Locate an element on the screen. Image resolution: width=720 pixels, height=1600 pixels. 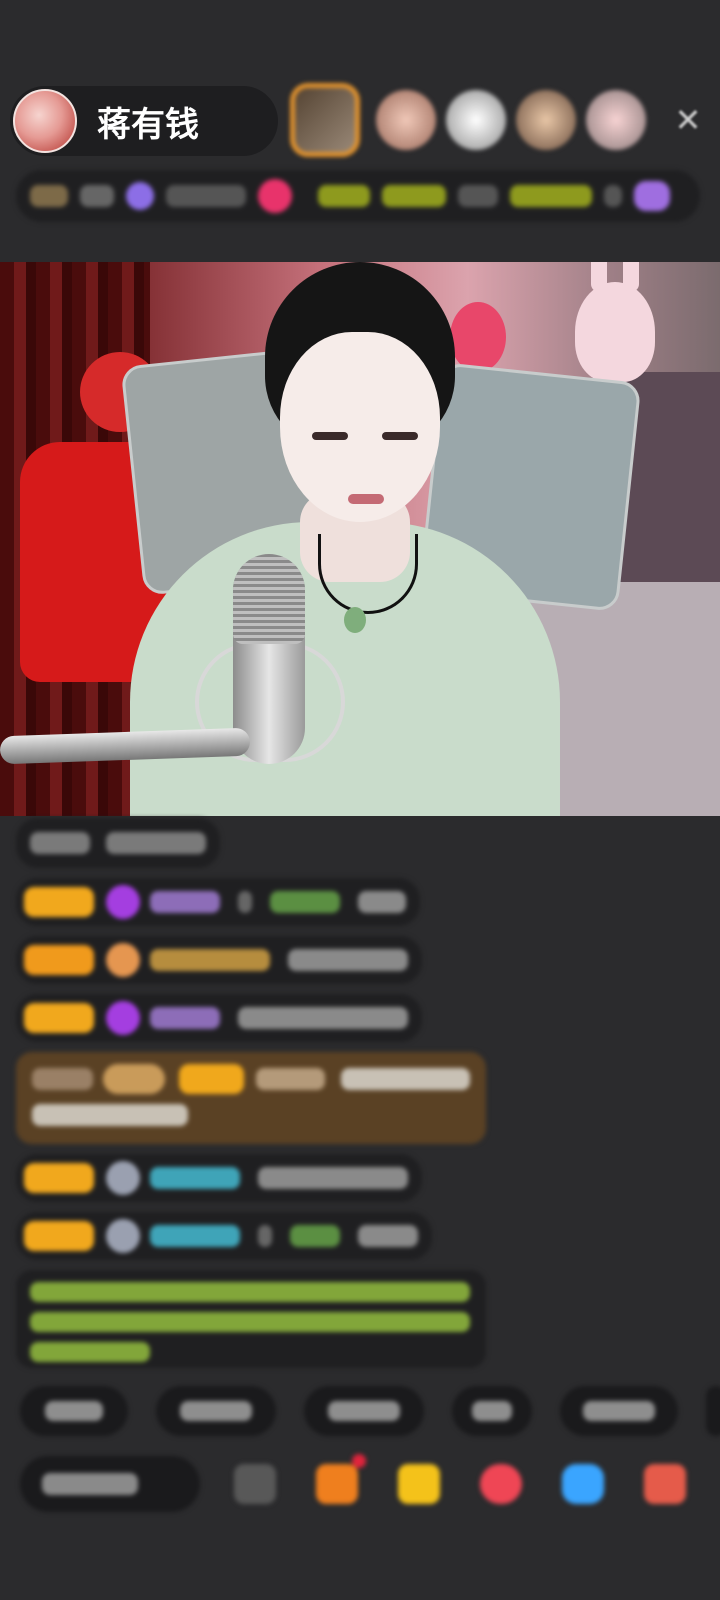
user-level is located at coordinates (63, 1079).